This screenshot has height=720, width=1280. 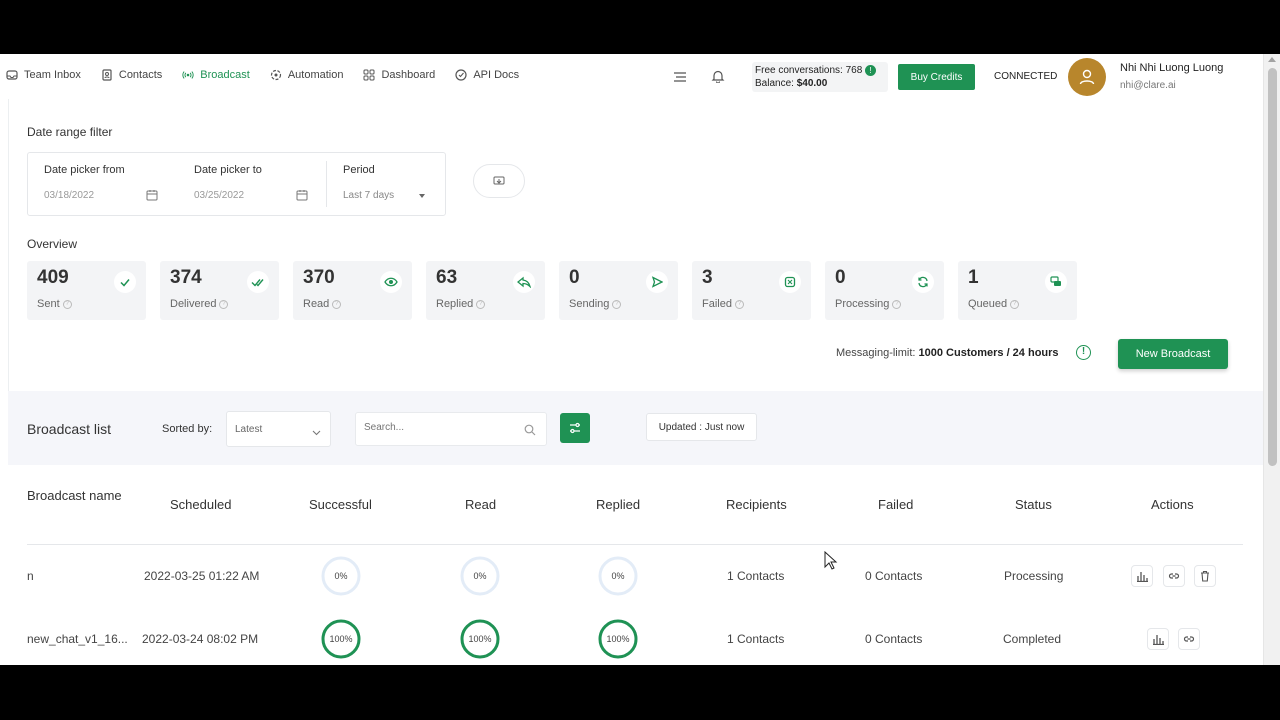 What do you see at coordinates (657, 282) in the screenshot?
I see `send-icon` at bounding box center [657, 282].